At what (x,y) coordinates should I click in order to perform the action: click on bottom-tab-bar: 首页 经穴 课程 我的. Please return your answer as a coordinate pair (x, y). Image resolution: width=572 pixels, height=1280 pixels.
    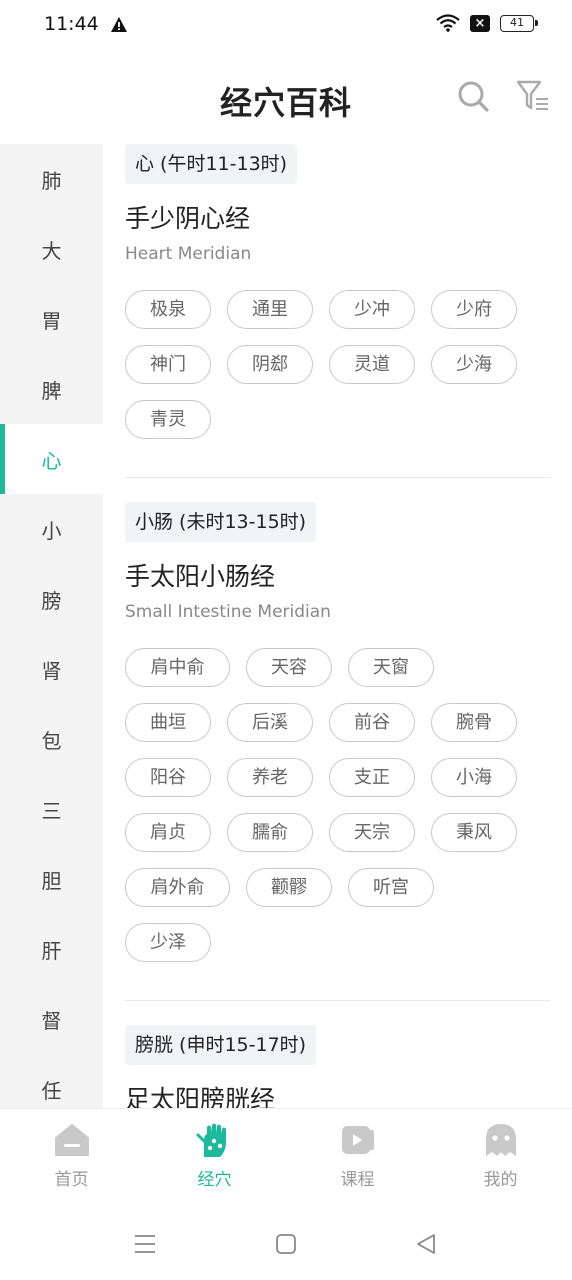
    Looking at the image, I should click on (286, 1158).